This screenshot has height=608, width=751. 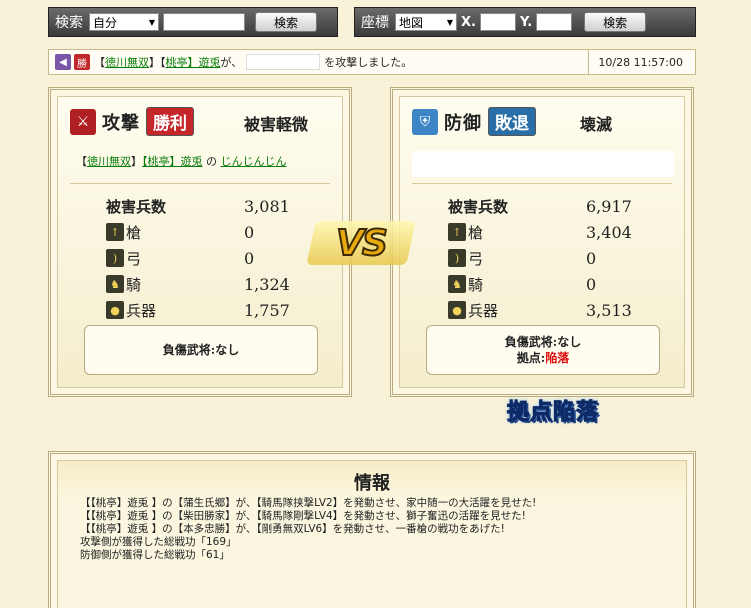 I want to click on attacker-no: の, so click(x=211, y=161).